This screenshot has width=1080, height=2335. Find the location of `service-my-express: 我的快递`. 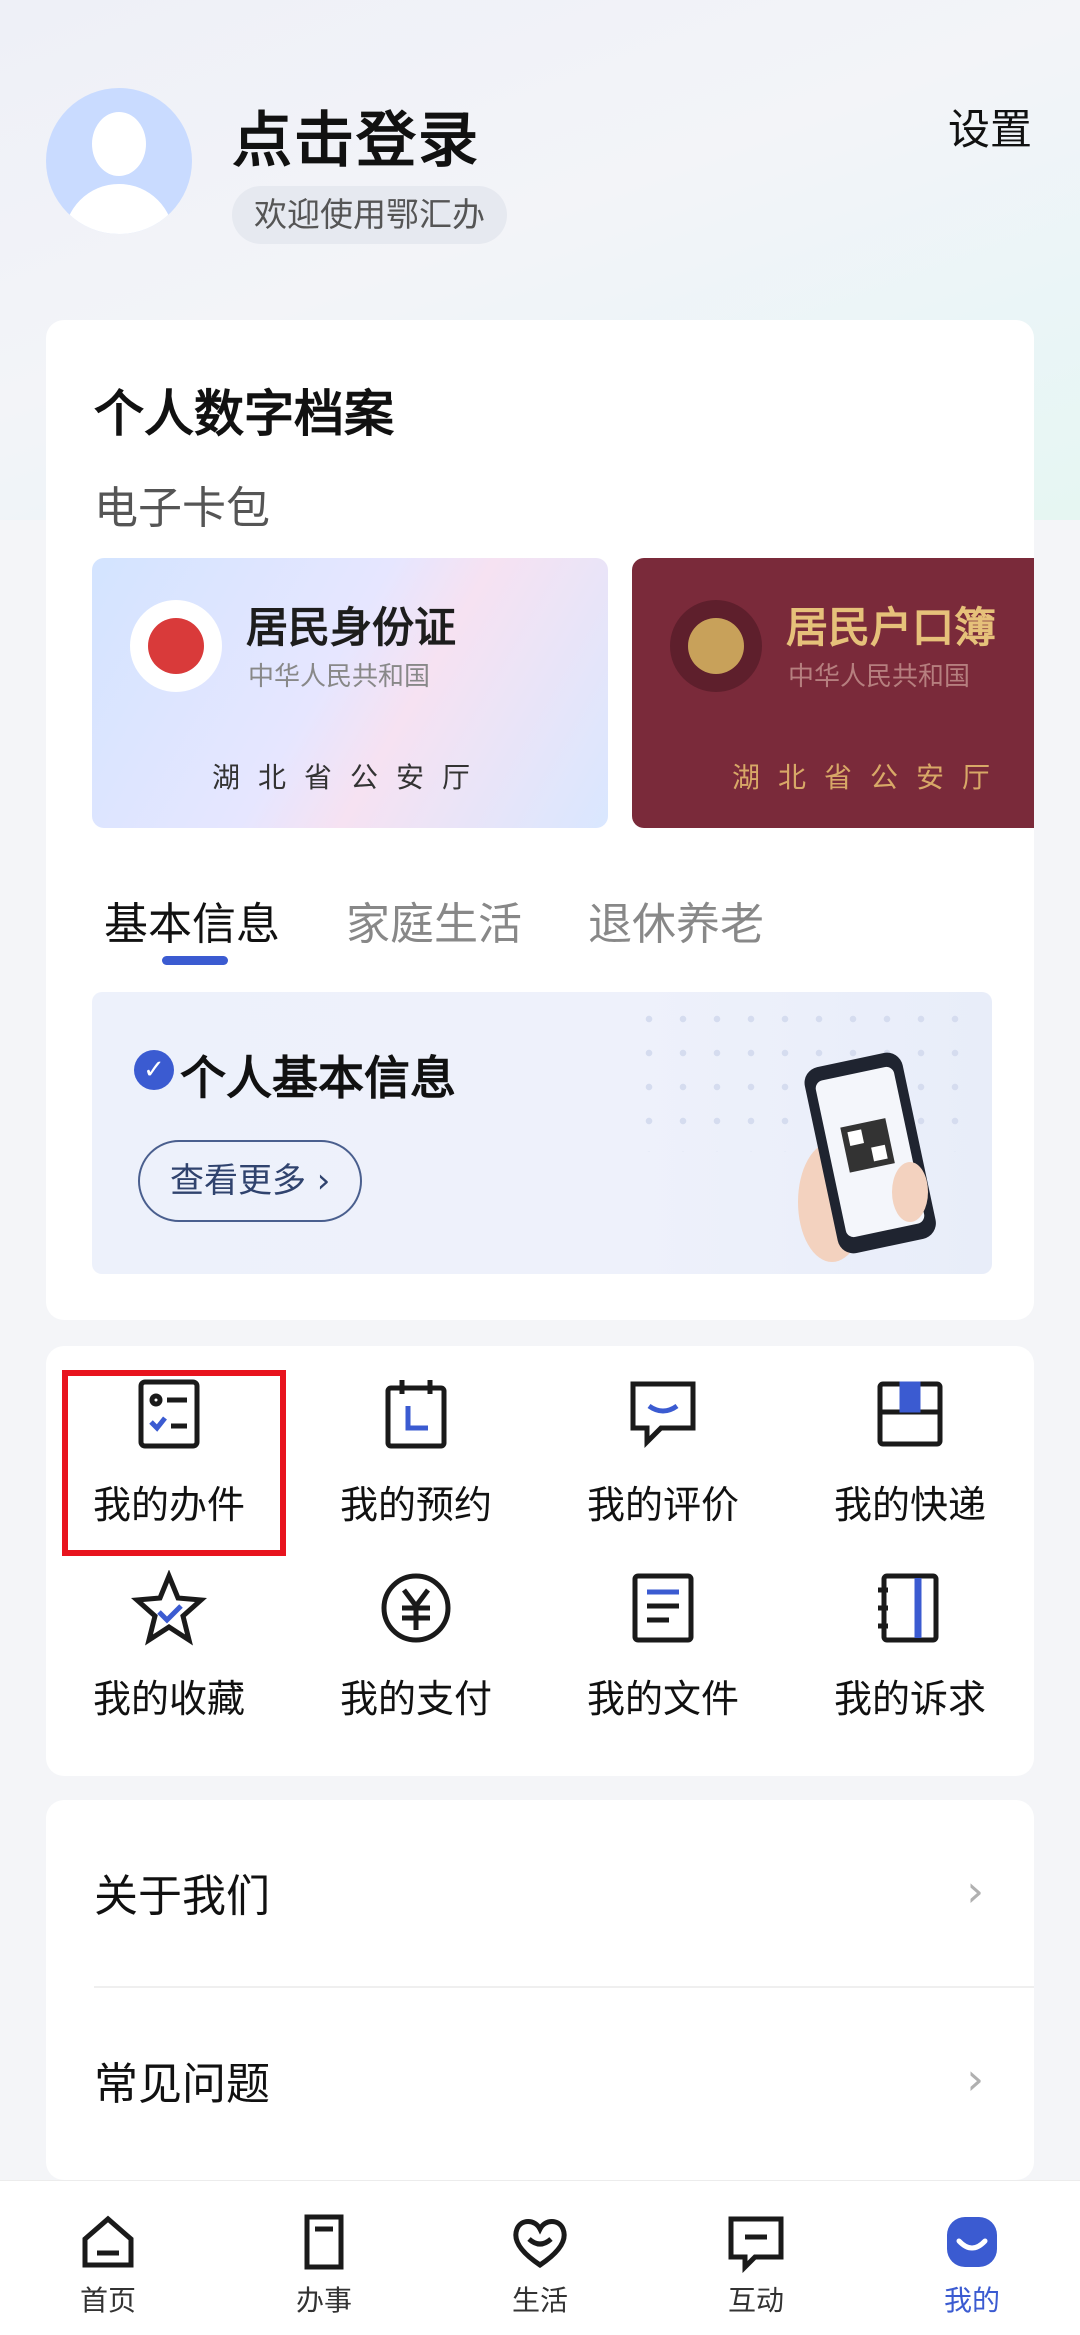

service-my-express: 我的快递 is located at coordinates (910, 1456).